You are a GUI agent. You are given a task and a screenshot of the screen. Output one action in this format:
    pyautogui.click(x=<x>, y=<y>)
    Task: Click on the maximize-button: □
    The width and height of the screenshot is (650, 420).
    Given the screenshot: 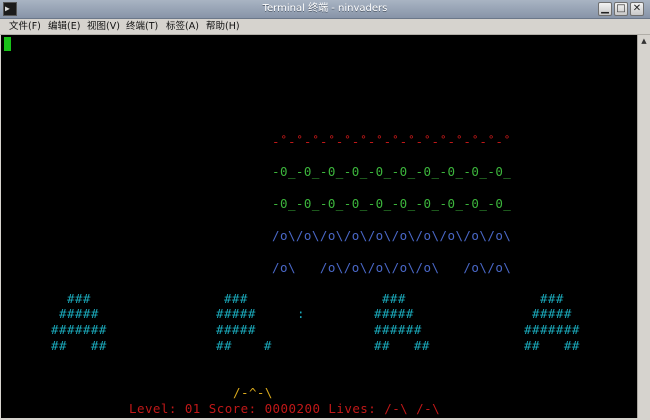 What is the action you would take?
    pyautogui.click(x=621, y=9)
    